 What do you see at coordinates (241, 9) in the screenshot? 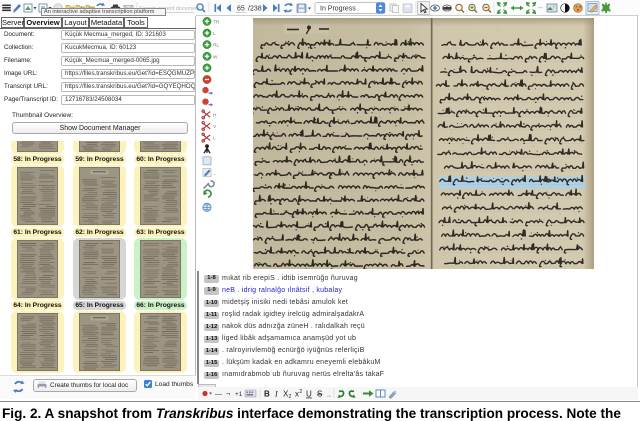
I see `svg-text: 65` at bounding box center [241, 9].